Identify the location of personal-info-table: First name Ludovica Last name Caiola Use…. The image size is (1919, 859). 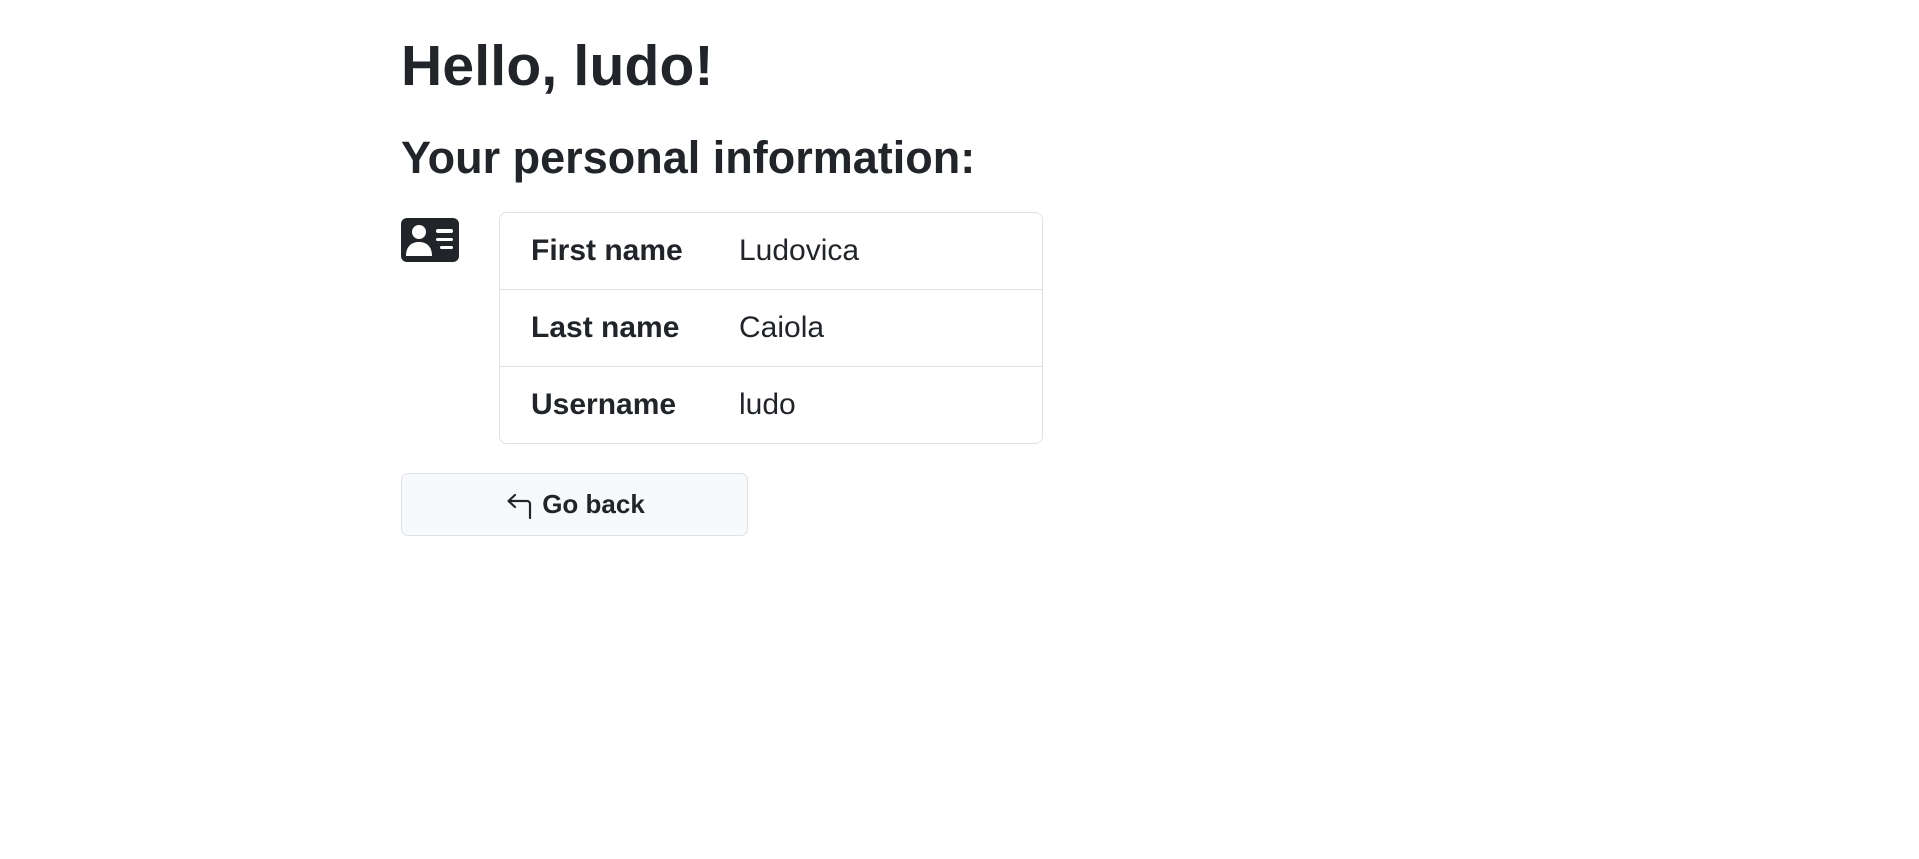
(771, 328).